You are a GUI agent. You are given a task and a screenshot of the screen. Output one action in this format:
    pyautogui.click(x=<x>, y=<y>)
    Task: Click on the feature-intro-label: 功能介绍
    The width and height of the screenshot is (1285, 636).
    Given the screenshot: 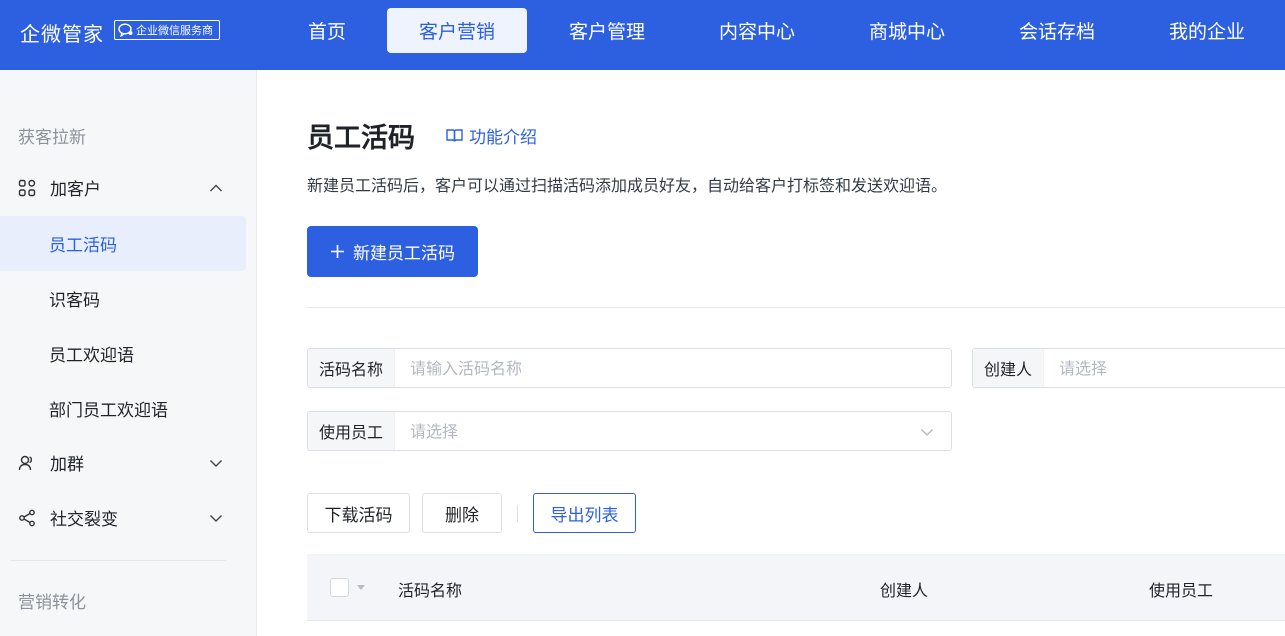 What is the action you would take?
    pyautogui.click(x=503, y=138)
    